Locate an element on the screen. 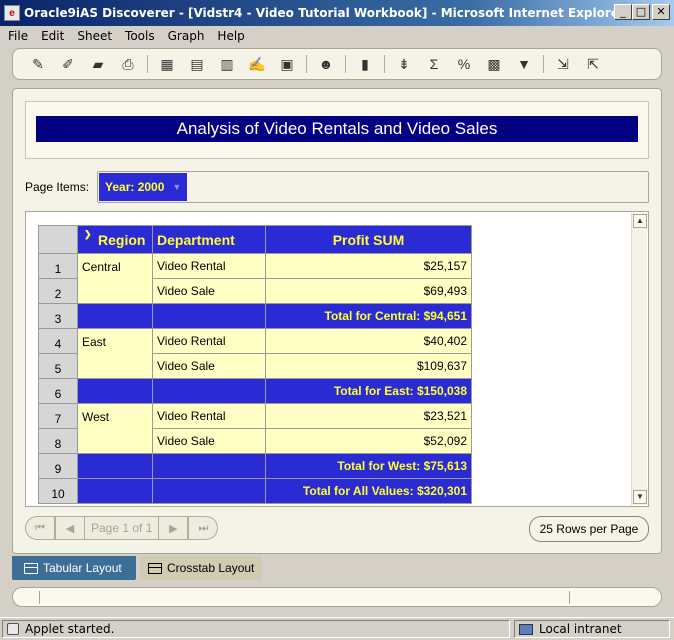 Image resolution: width=674 pixels, height=640 pixels. profit-cell: $23,521 is located at coordinates (368, 416).